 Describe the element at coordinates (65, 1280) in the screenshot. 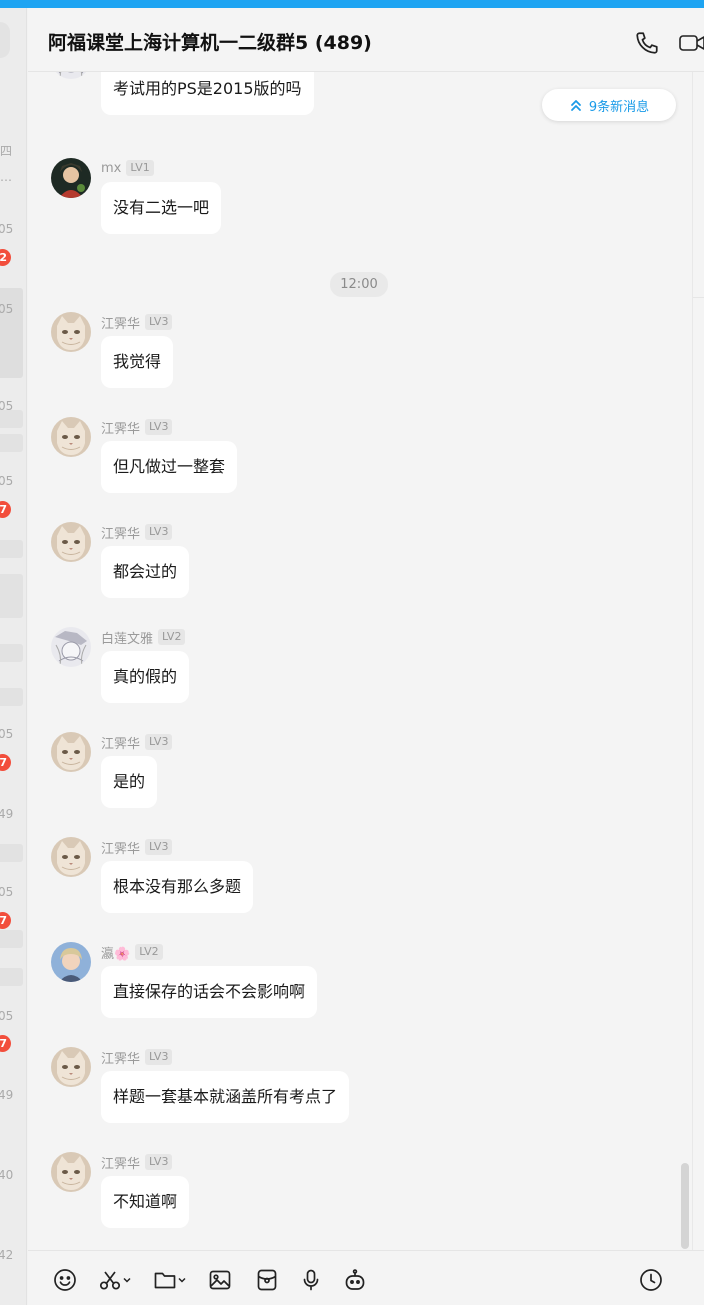

I see `emoji-icon` at that location.